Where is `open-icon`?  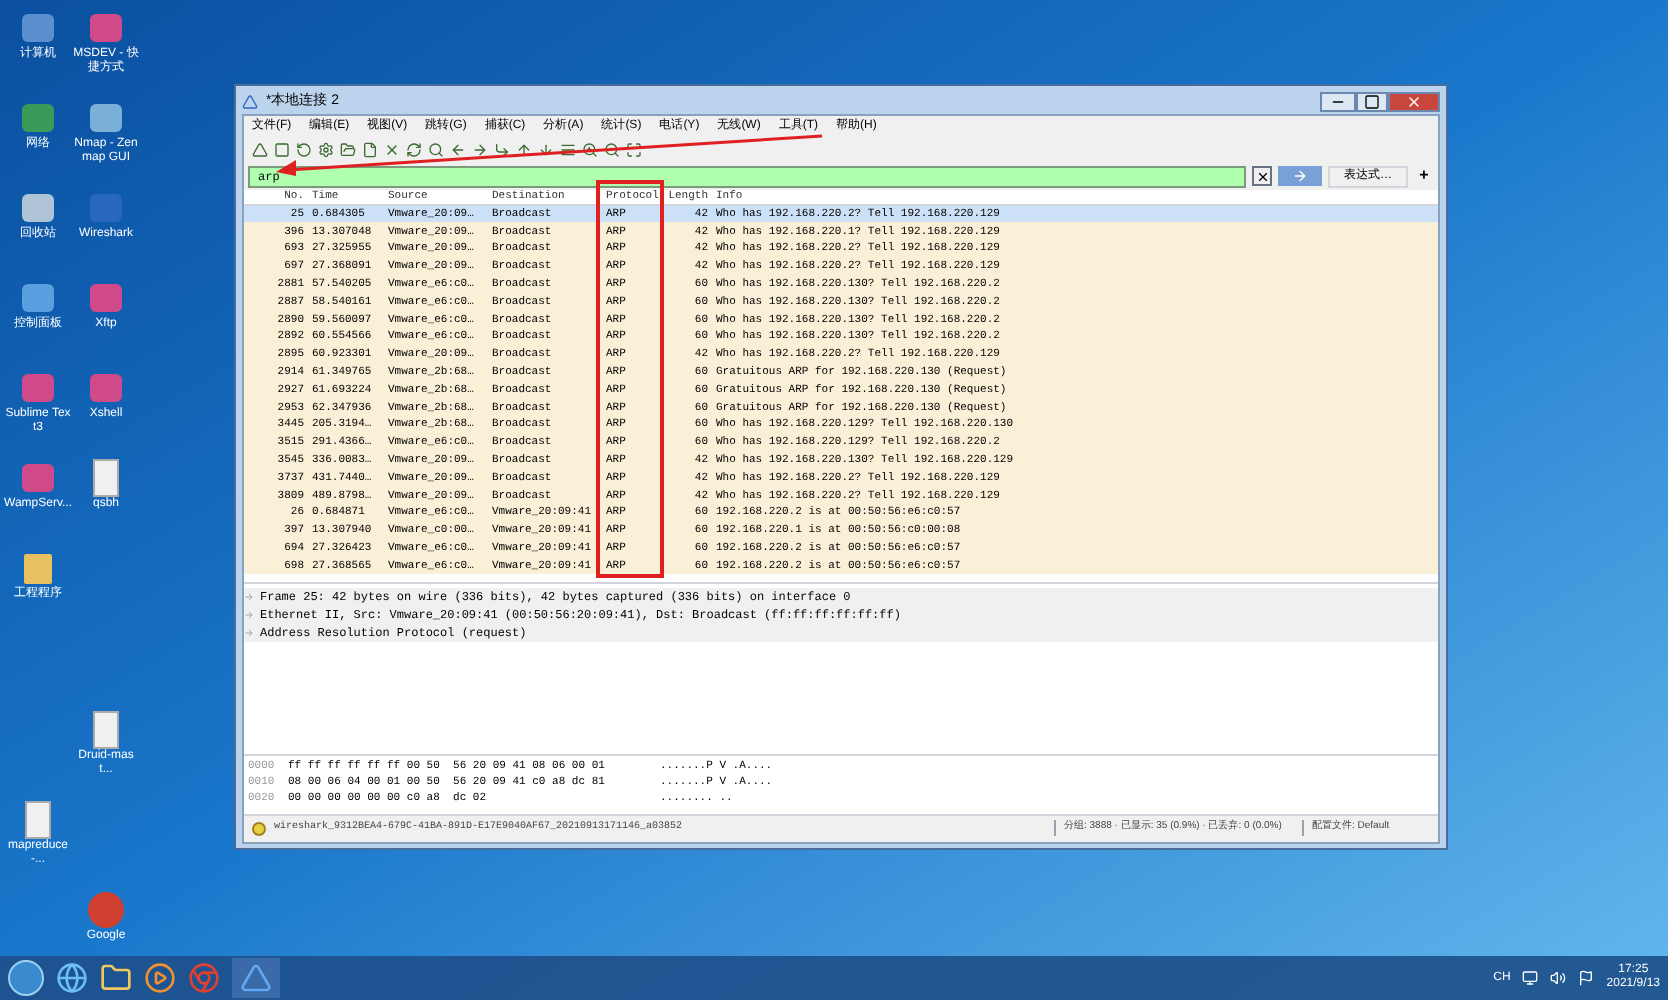
open-icon is located at coordinates (348, 150).